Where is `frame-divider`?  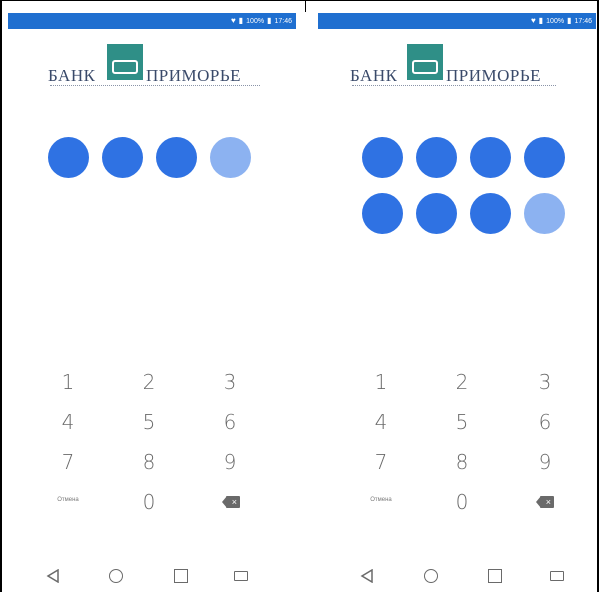 frame-divider is located at coordinates (305, 6).